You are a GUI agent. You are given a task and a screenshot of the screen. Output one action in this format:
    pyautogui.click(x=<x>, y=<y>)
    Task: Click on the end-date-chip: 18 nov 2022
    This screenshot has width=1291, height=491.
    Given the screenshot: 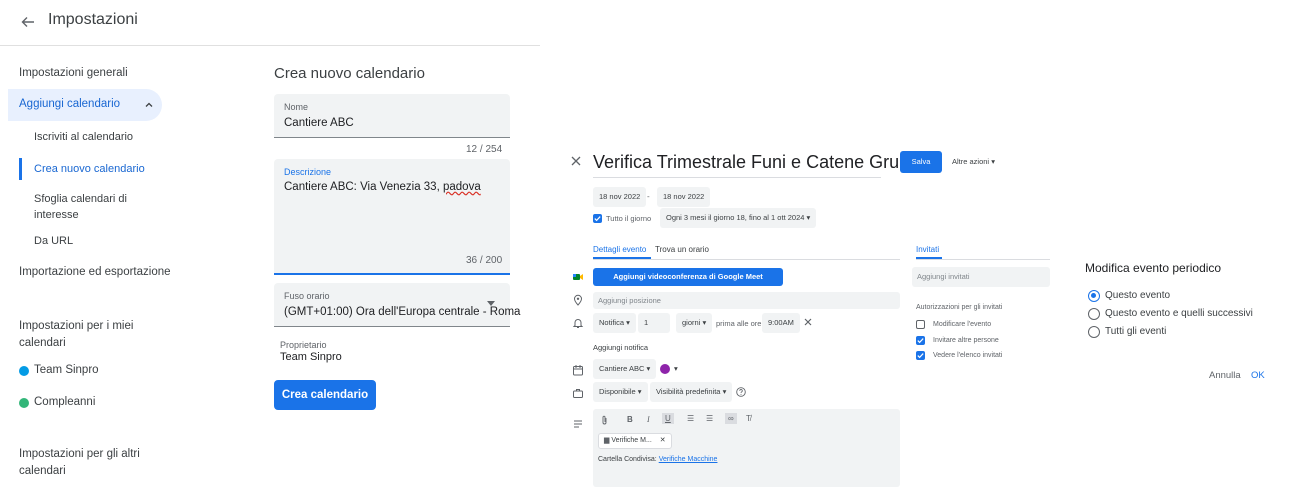 What is the action you would take?
    pyautogui.click(x=684, y=197)
    